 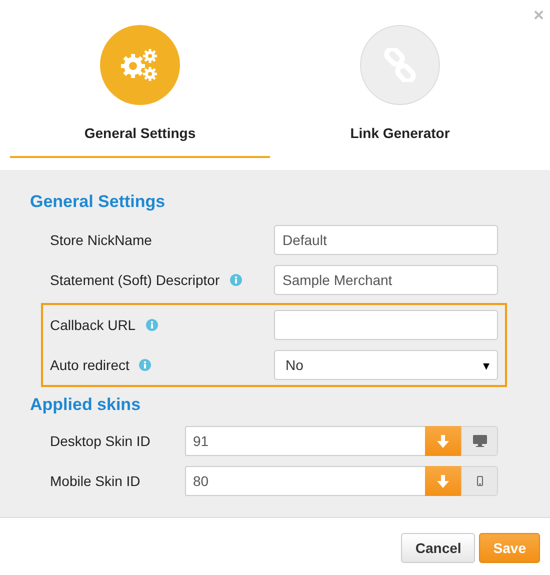 I want to click on field-label: Auto redirect, so click(x=90, y=365).